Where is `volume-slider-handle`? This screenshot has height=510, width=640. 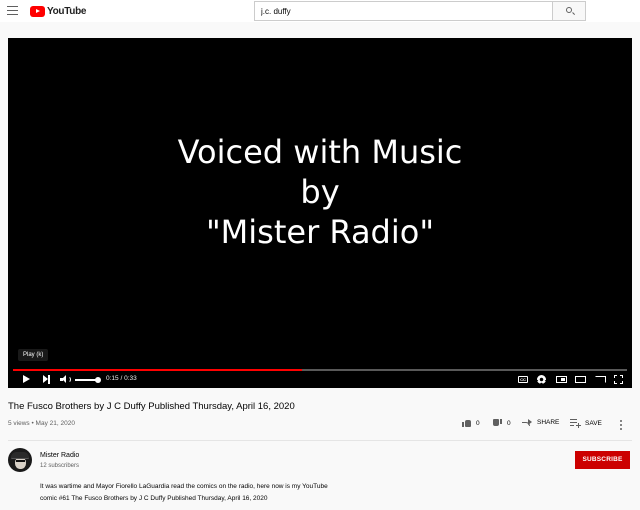
volume-slider-handle is located at coordinates (98, 380).